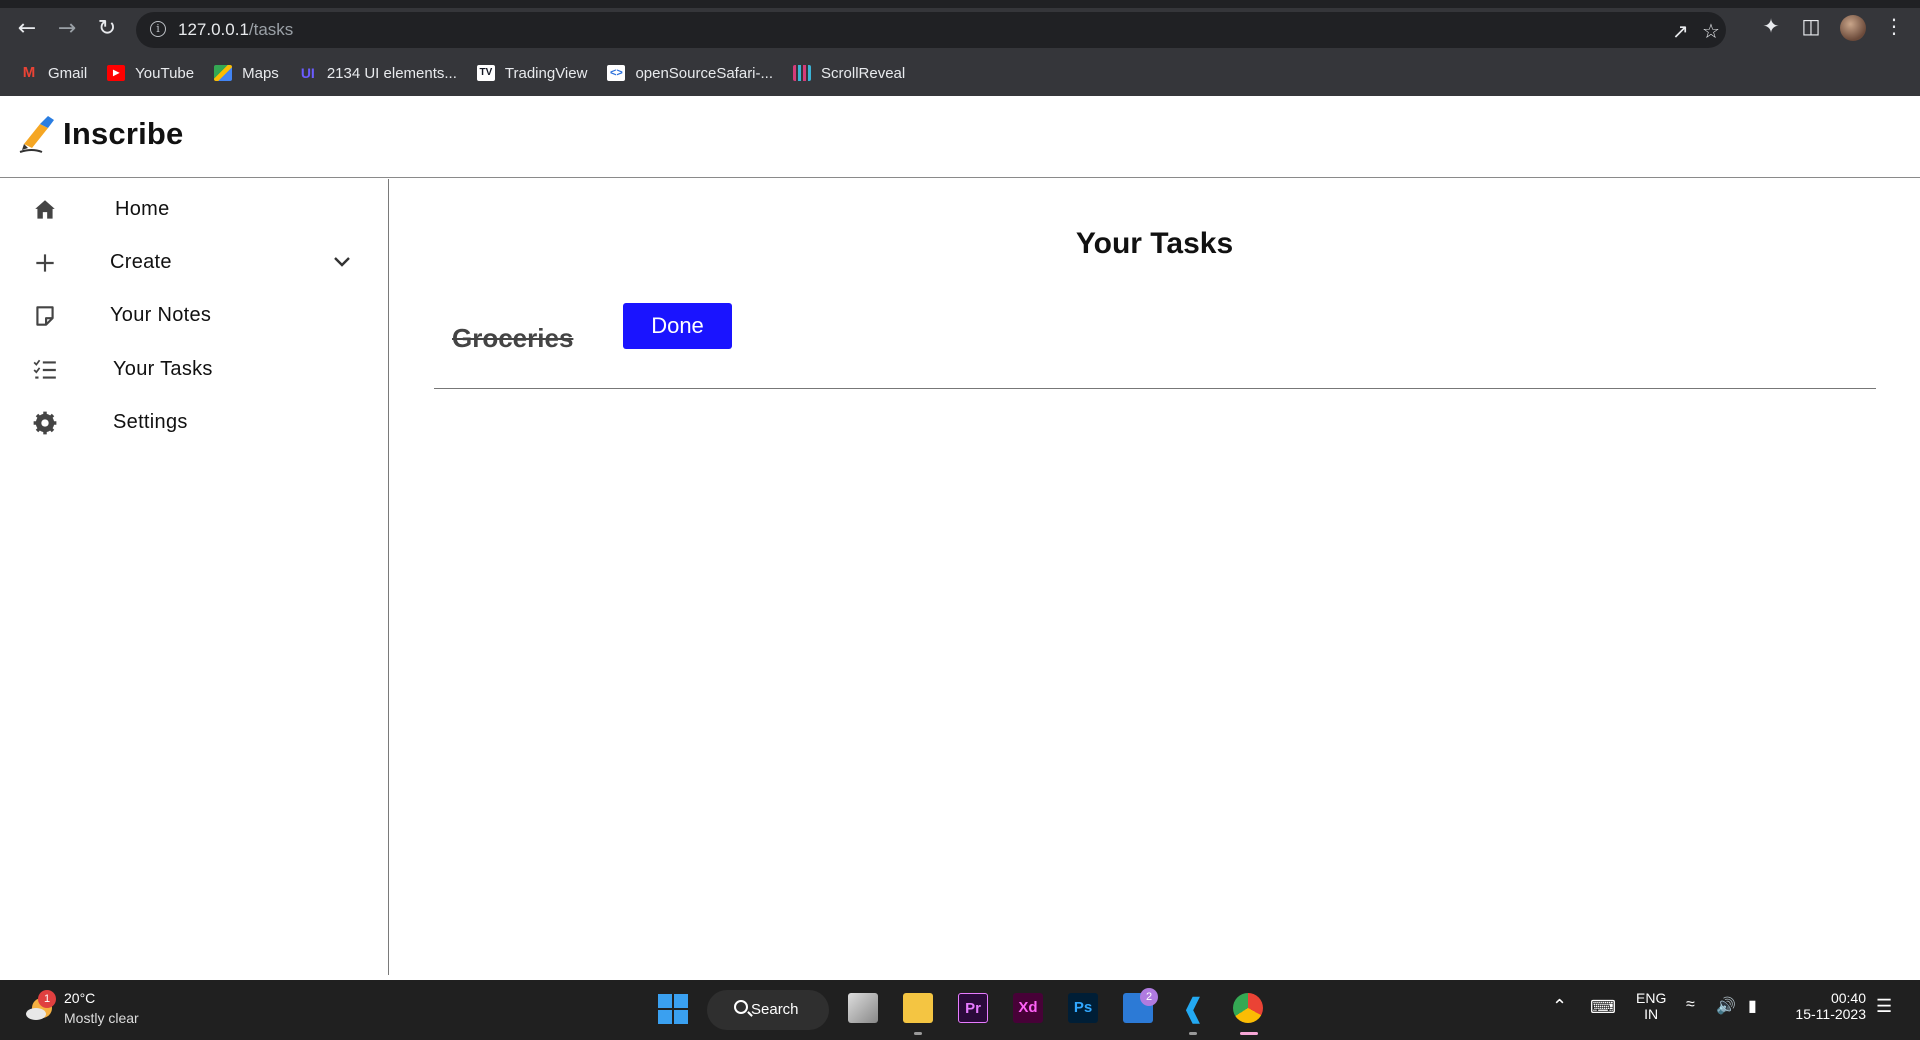 The height and width of the screenshot is (1040, 1920). I want to click on file-explorer-icon, so click(918, 1008).